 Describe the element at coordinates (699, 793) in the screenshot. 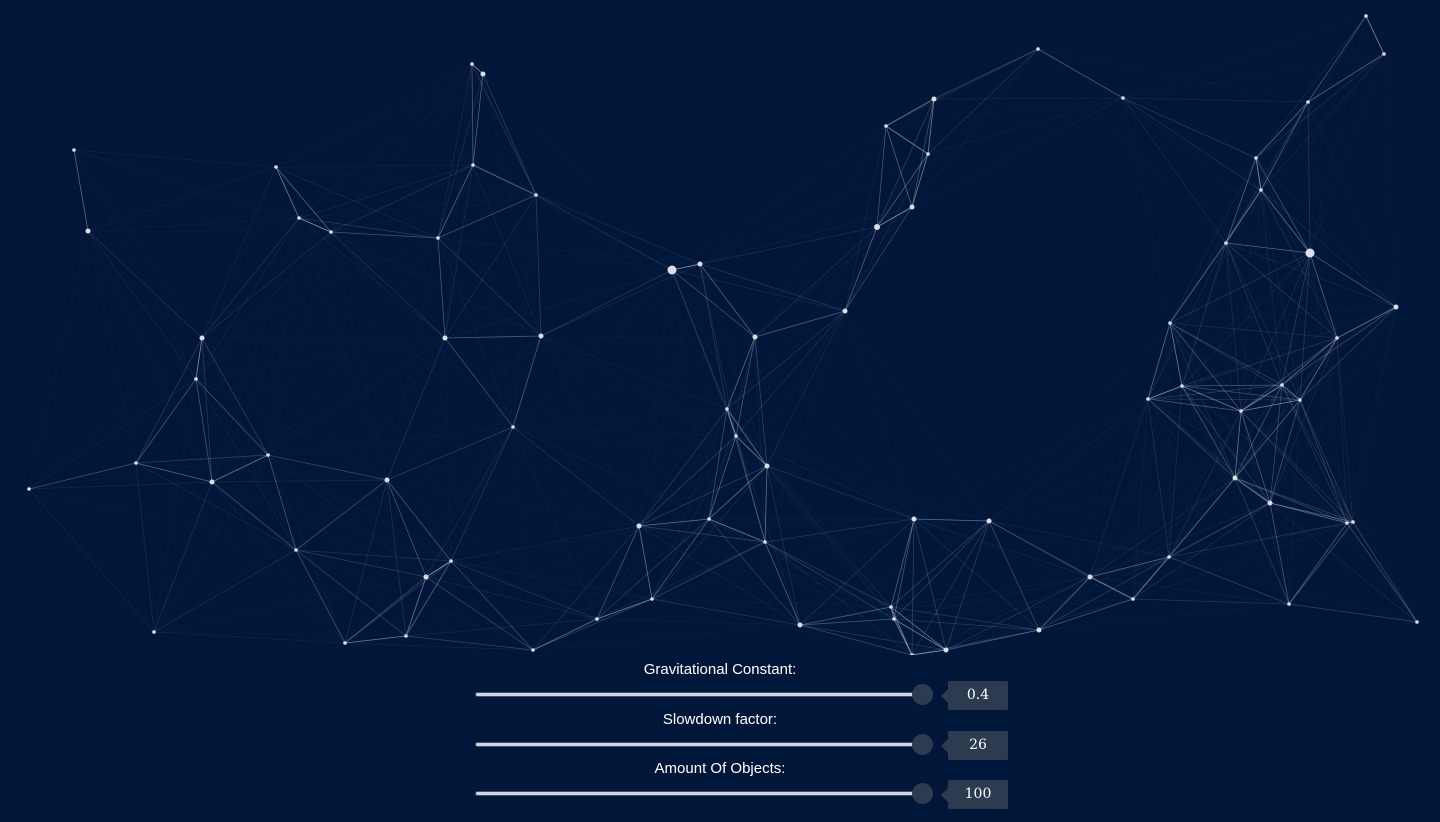

I see `slider-fill` at that location.